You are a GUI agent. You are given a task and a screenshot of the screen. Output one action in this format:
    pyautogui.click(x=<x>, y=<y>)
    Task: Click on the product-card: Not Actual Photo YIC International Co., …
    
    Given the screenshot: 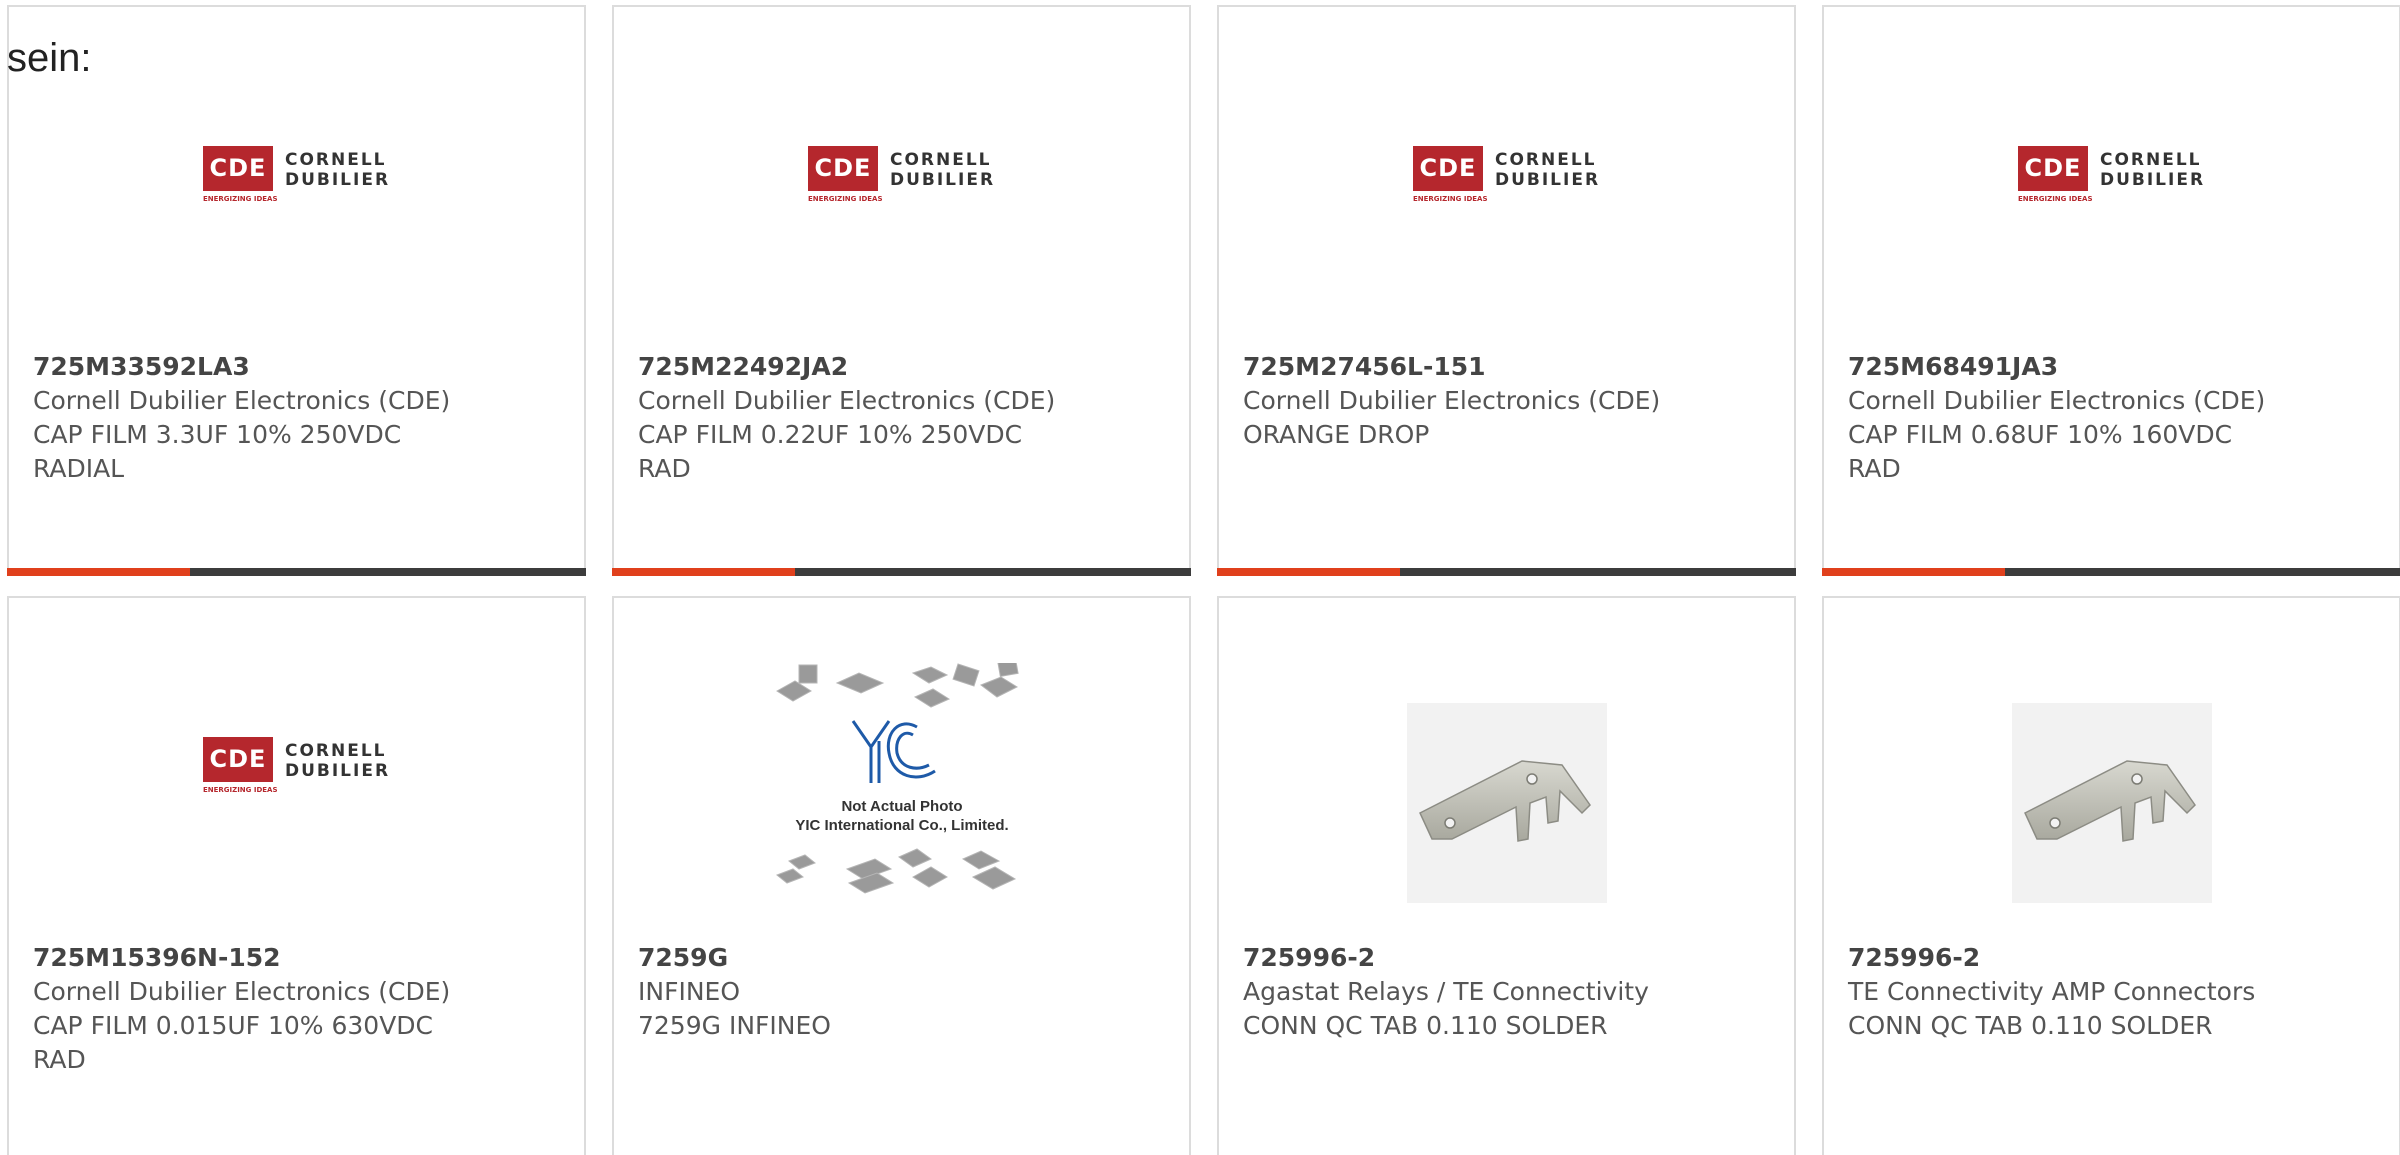 What is the action you would take?
    pyautogui.click(x=901, y=875)
    